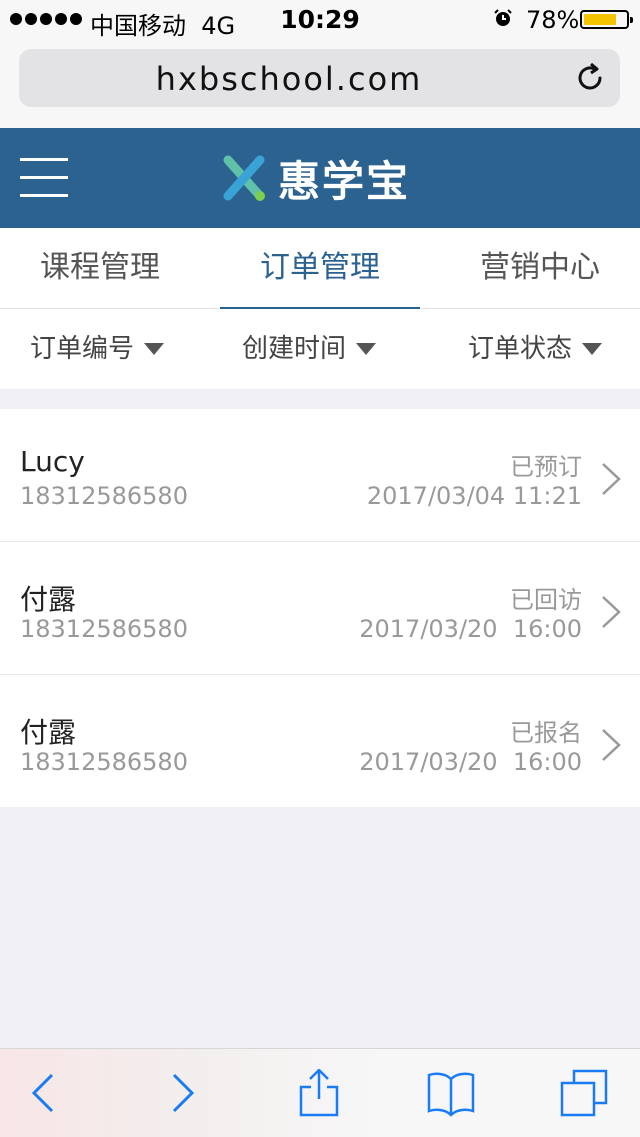 The width and height of the screenshot is (640, 1137). Describe the element at coordinates (320, 475) in the screenshot. I see `list-item: Lucy 18312586580 已预订 2017/03/04 11:21` at that location.